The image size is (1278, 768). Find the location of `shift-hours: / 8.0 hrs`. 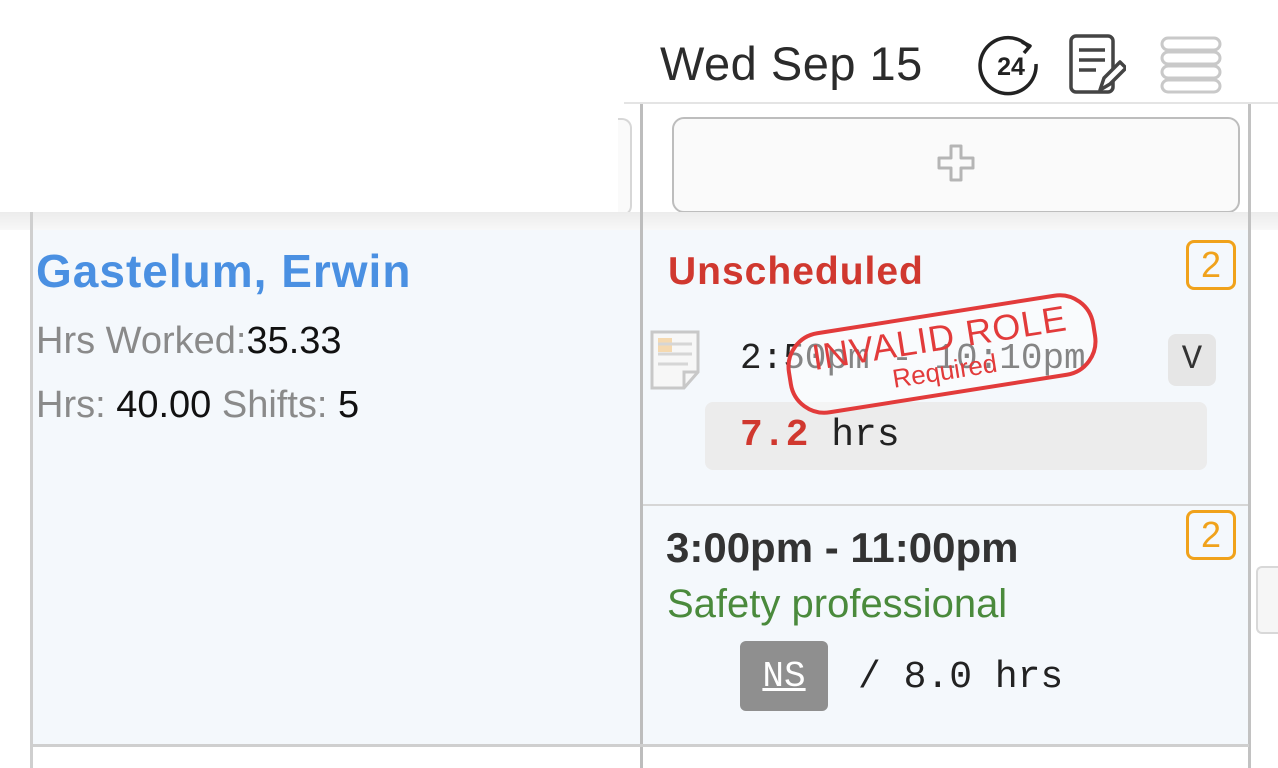

shift-hours: / 8.0 hrs is located at coordinates (961, 677).